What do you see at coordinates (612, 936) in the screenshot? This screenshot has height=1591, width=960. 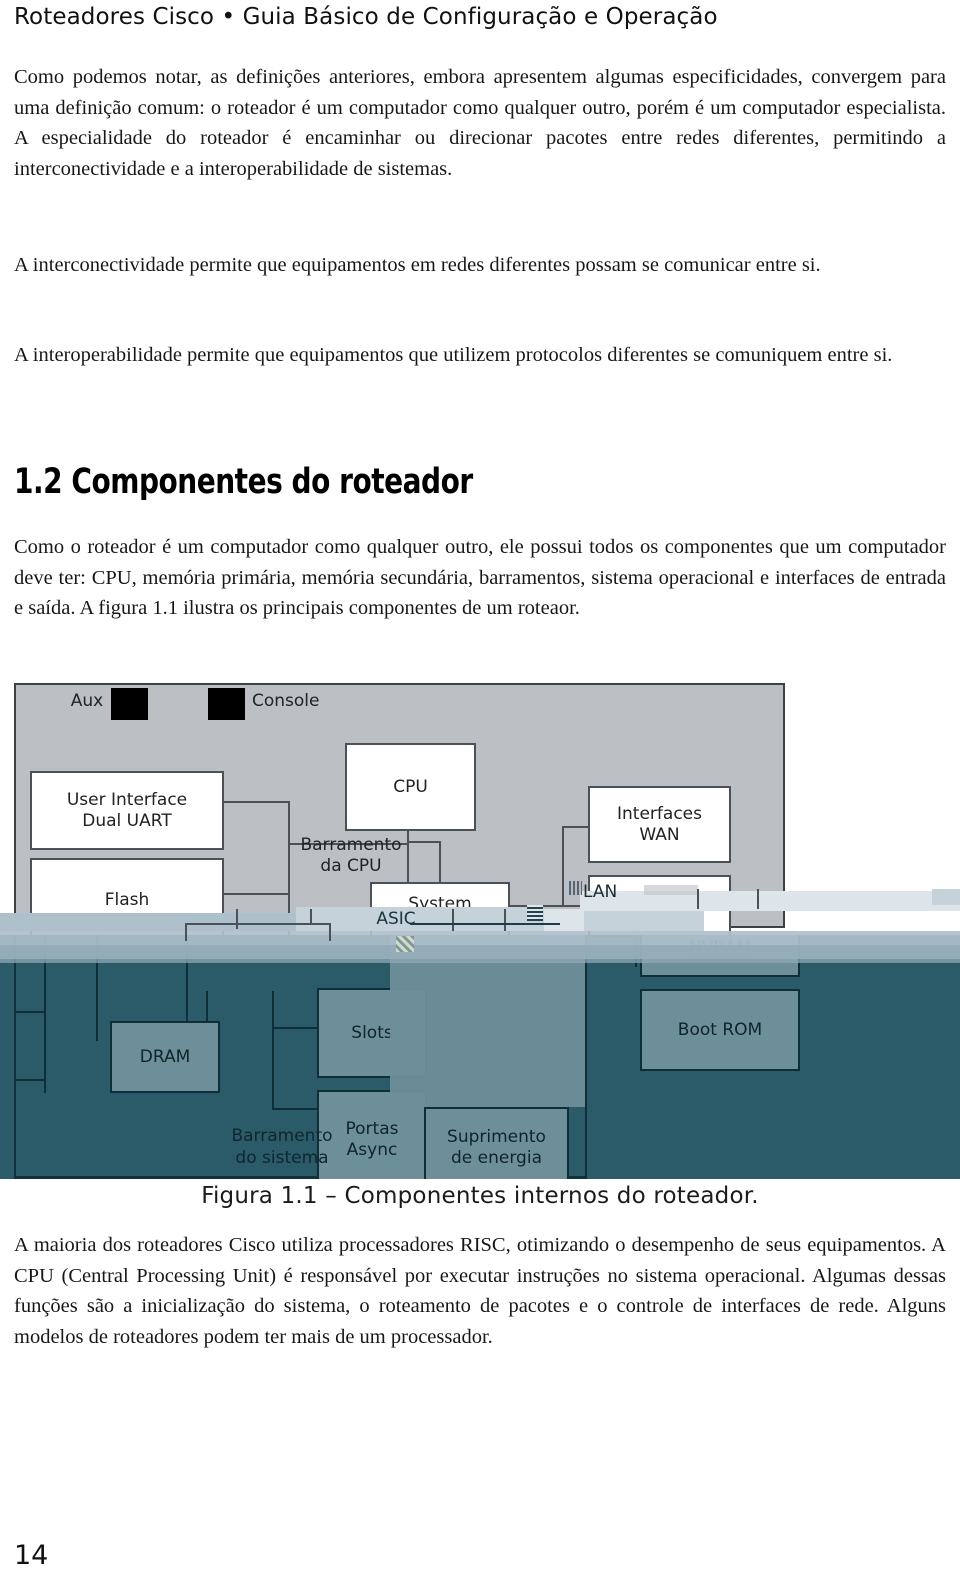 I see `twire-right-top` at bounding box center [612, 936].